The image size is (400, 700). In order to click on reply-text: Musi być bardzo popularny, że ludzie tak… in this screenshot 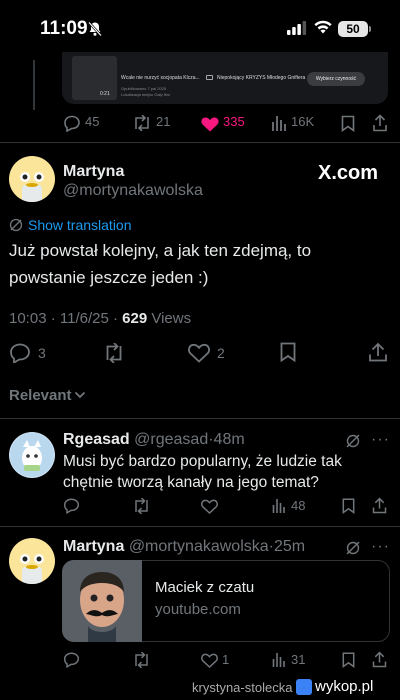, I will do `click(202, 472)`.